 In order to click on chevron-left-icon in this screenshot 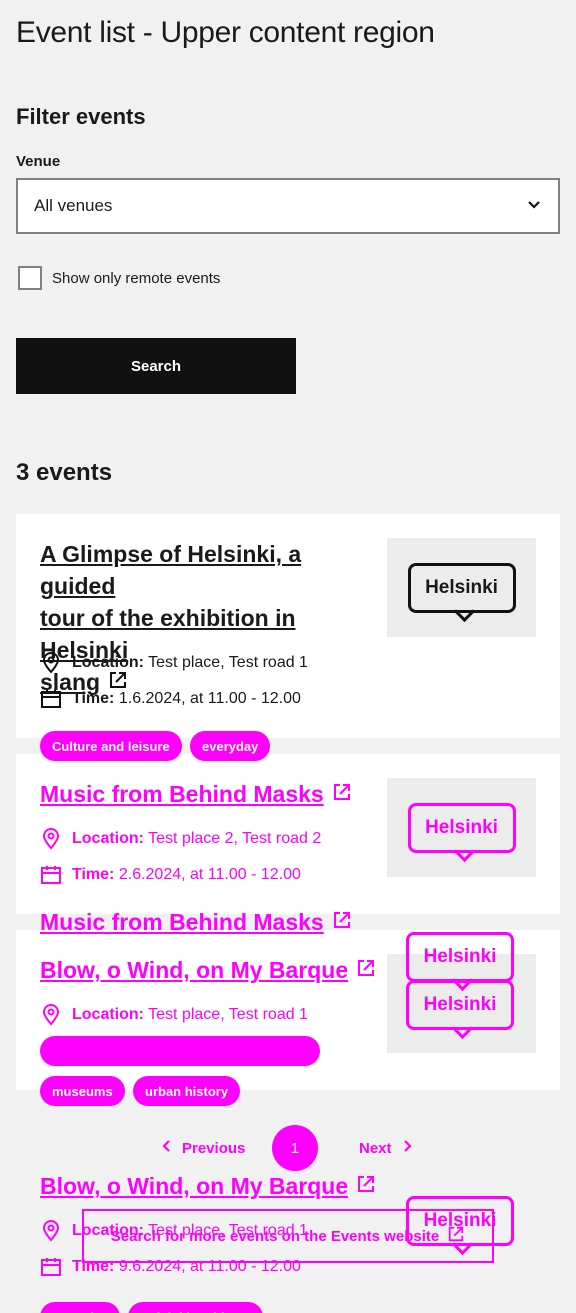, I will do `click(167, 1148)`.